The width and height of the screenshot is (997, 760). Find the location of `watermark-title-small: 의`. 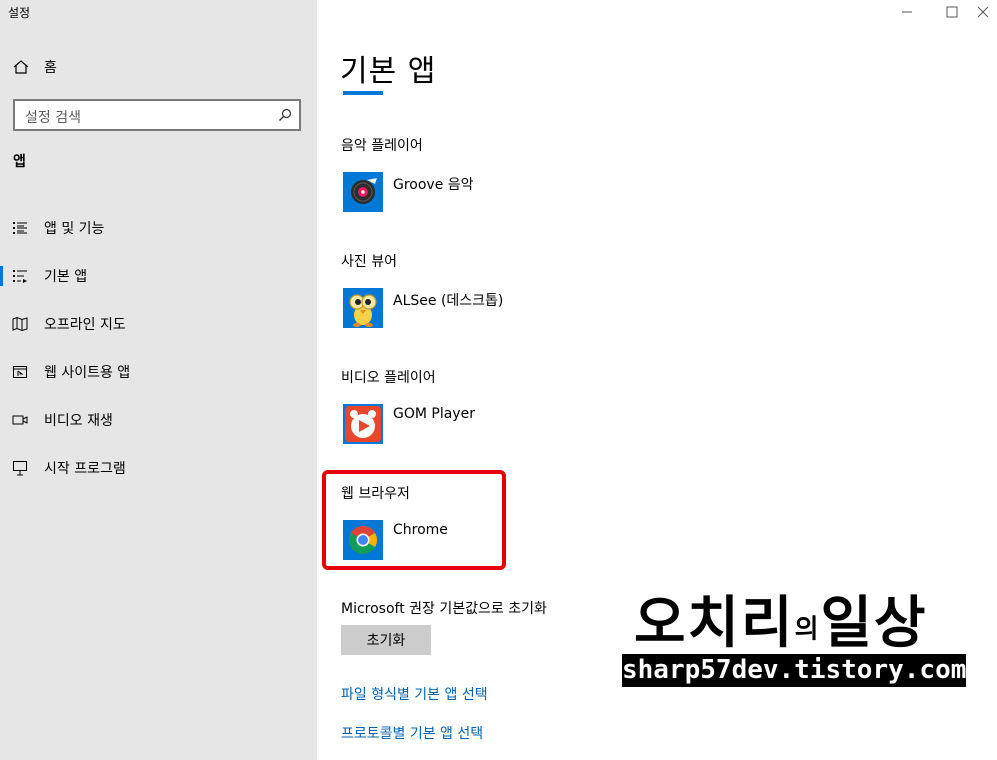

watermark-title-small: 의 is located at coordinates (807, 629).